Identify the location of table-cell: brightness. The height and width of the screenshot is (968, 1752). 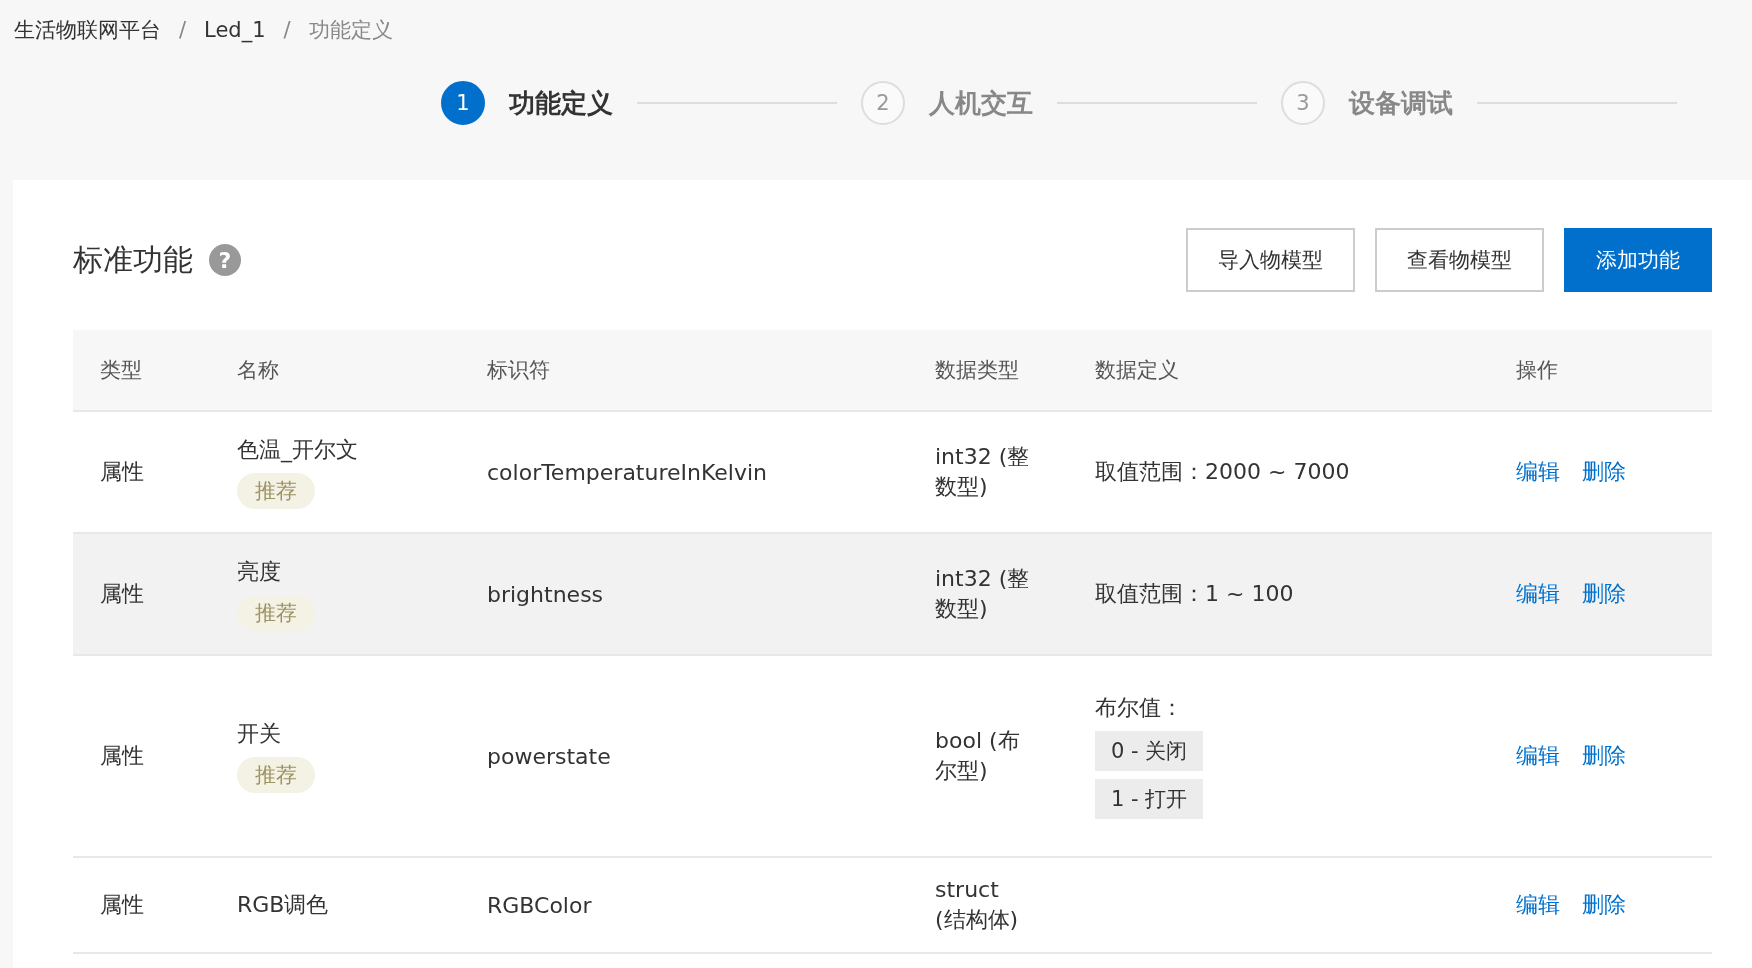
(545, 594).